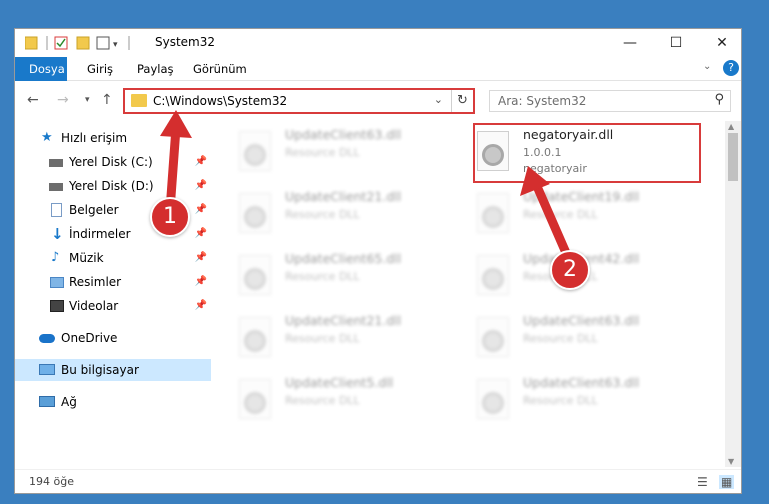  Describe the element at coordinates (570, 270) in the screenshot. I see `annotation-badge-2: 2` at that location.